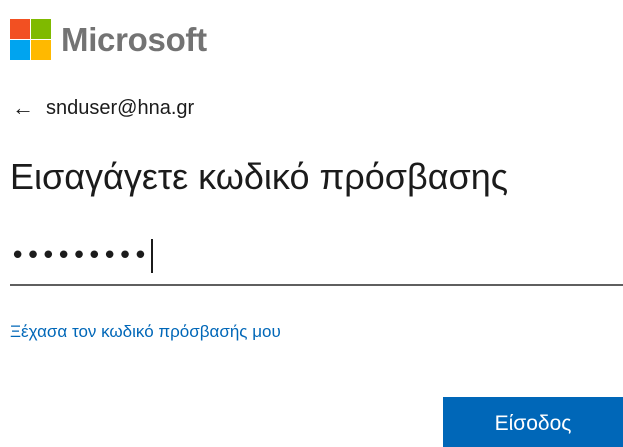 The height and width of the screenshot is (447, 623). What do you see at coordinates (41, 50) in the screenshot?
I see `logo-square-yellow` at bounding box center [41, 50].